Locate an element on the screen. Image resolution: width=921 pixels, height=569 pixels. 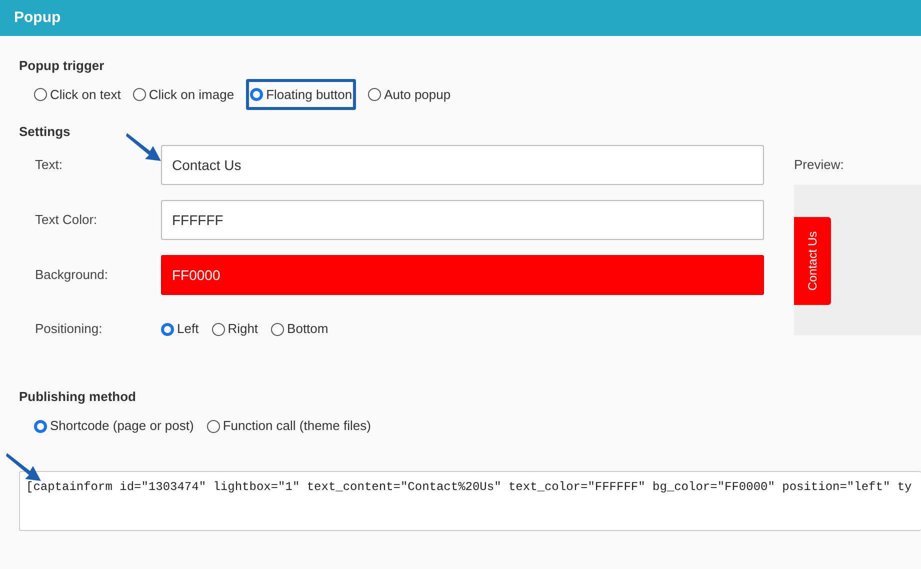
field-label: Text: is located at coordinates (49, 165).